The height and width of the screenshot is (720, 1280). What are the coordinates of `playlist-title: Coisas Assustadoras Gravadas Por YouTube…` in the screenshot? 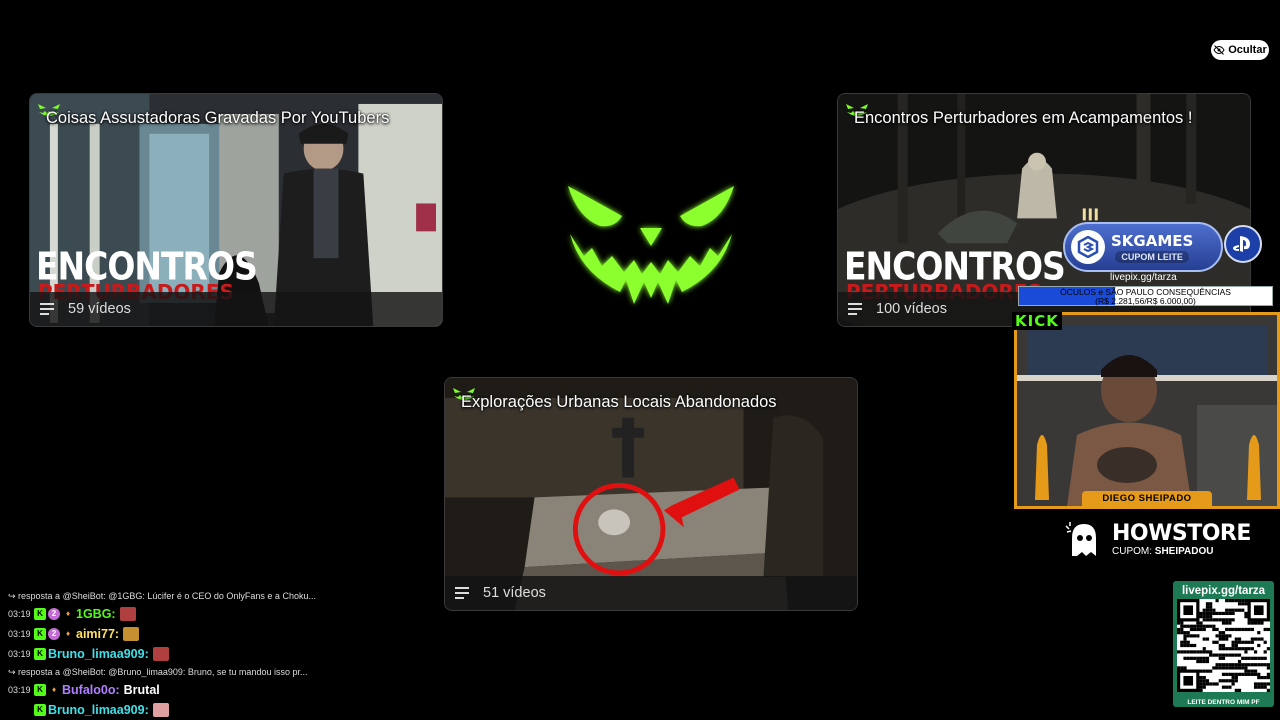 It's located at (218, 118).